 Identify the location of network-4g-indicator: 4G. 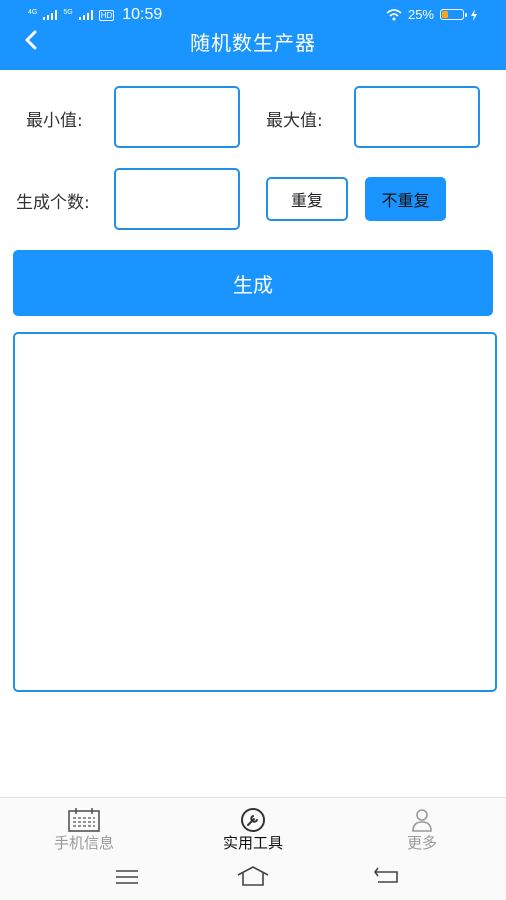
(33, 12).